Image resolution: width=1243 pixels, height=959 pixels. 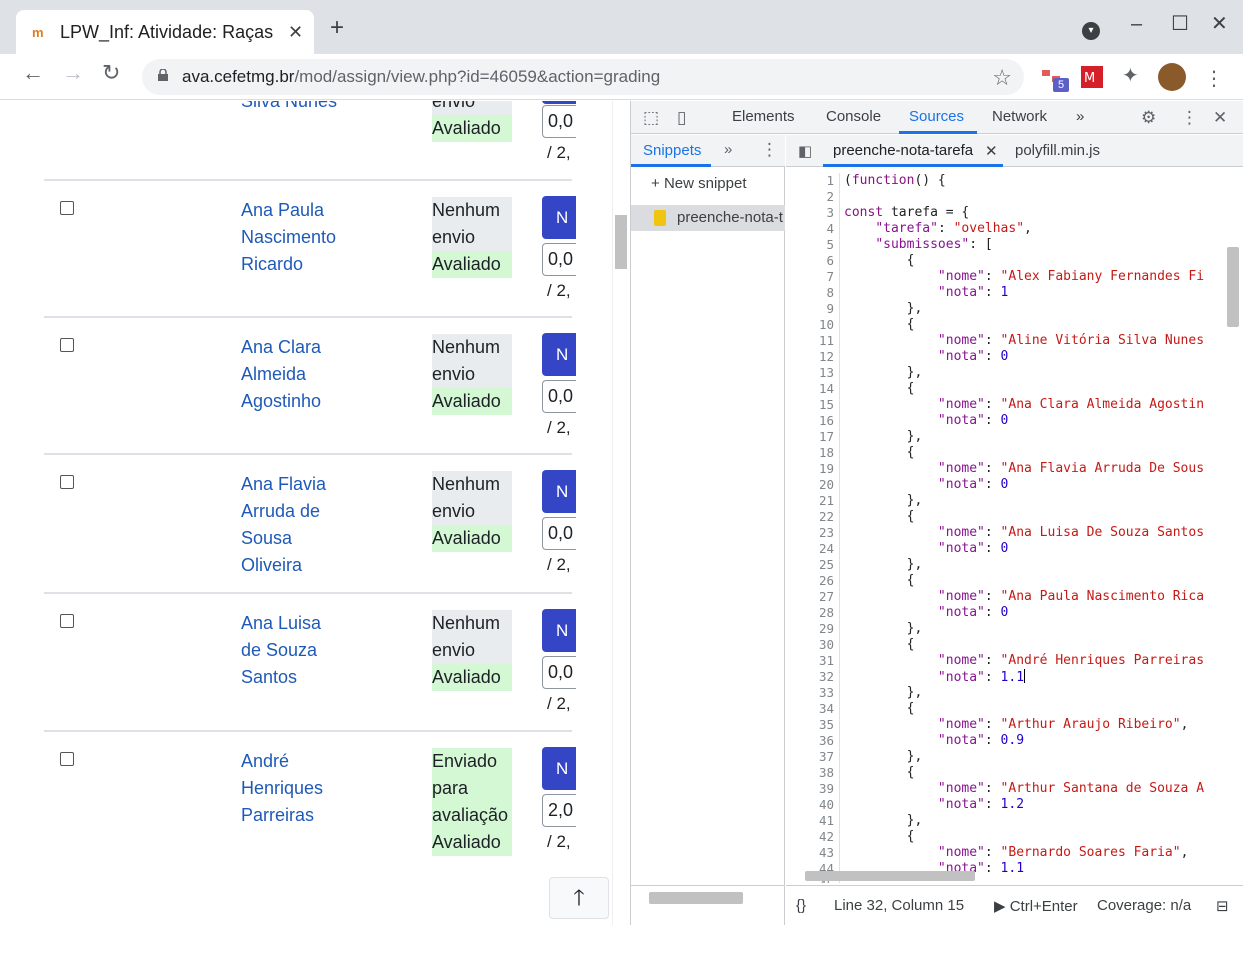 I want to click on grade-input: 2,0, so click(x=559, y=810).